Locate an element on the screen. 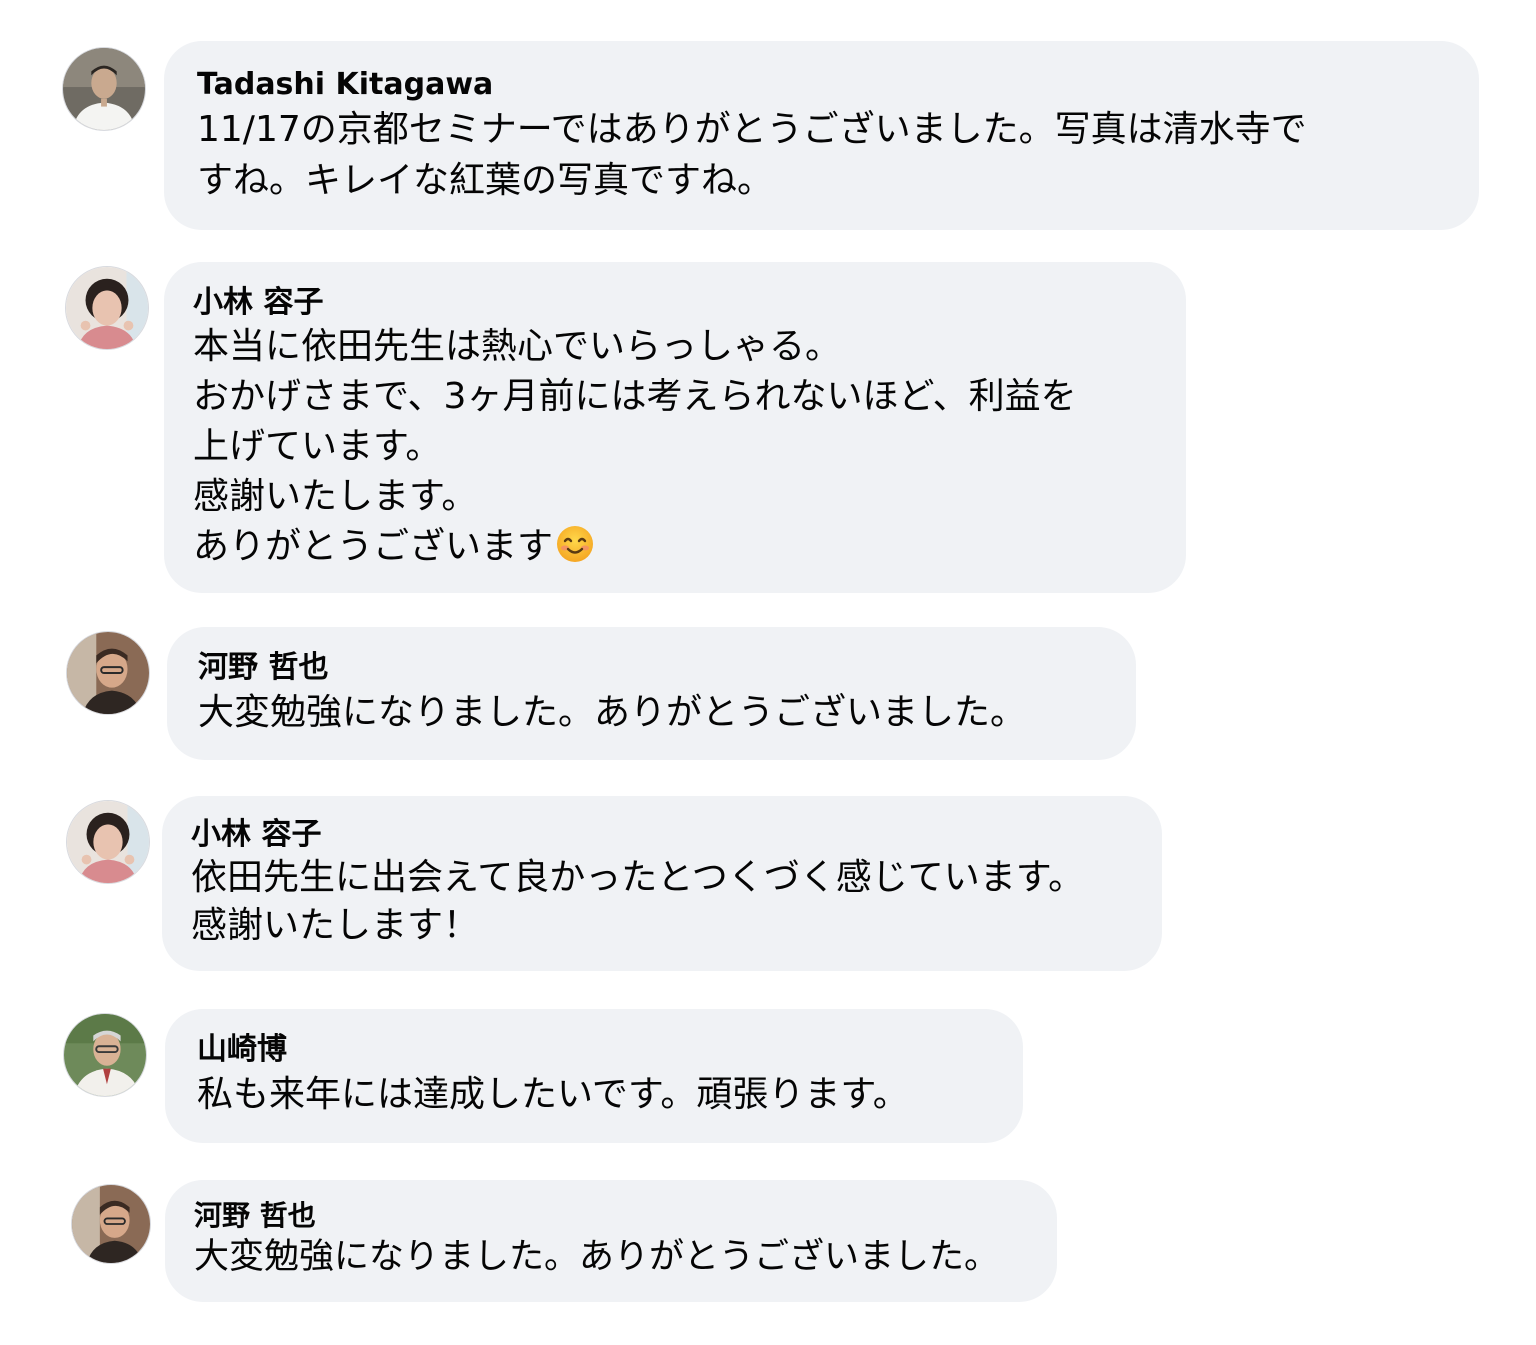  comment-line: 私も来年には達成したいです。頑張ります。 is located at coordinates (553, 1094).